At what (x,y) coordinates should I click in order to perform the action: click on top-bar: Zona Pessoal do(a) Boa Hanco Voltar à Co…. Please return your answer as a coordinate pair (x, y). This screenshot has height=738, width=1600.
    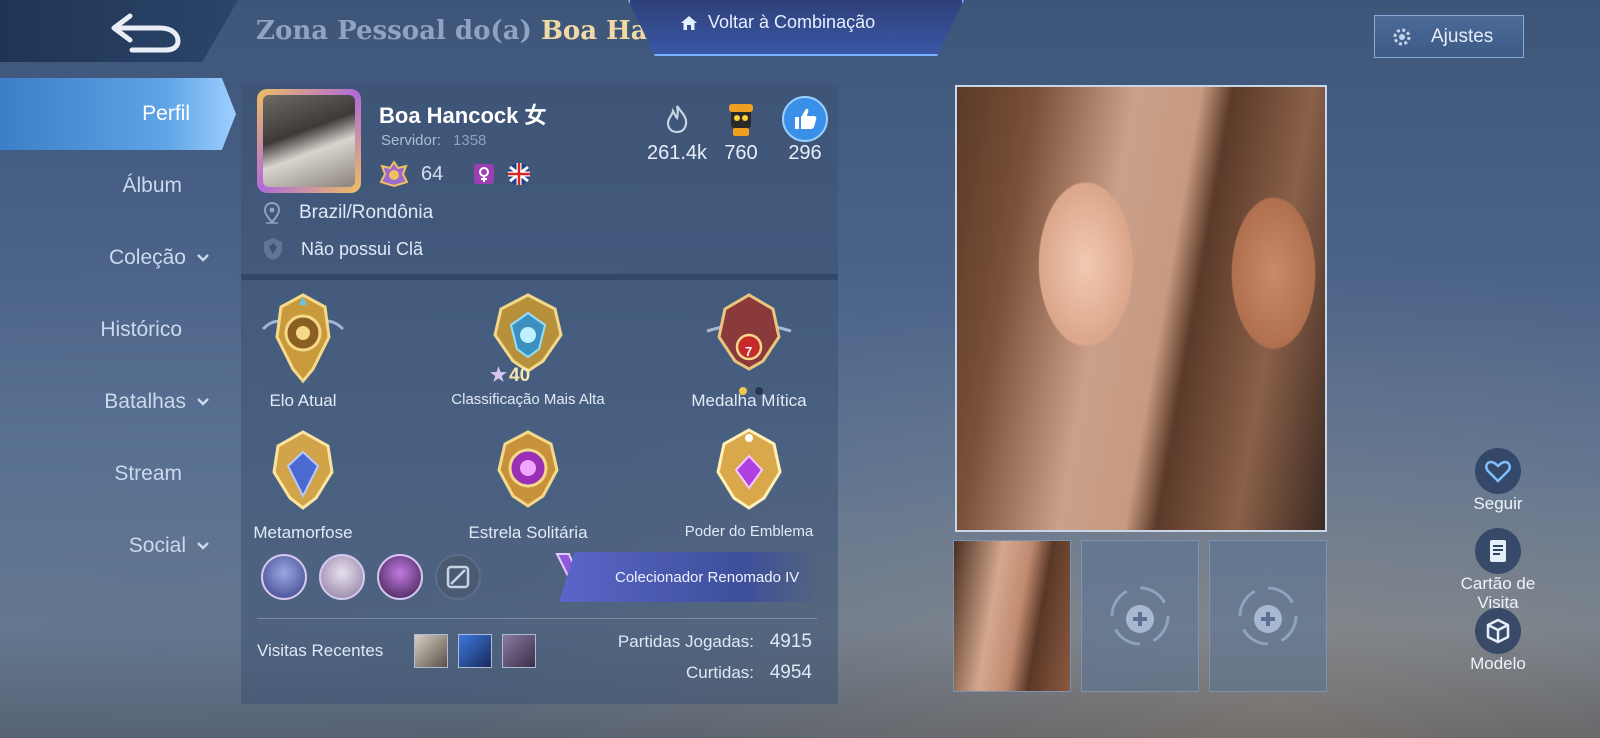
    Looking at the image, I should click on (800, 31).